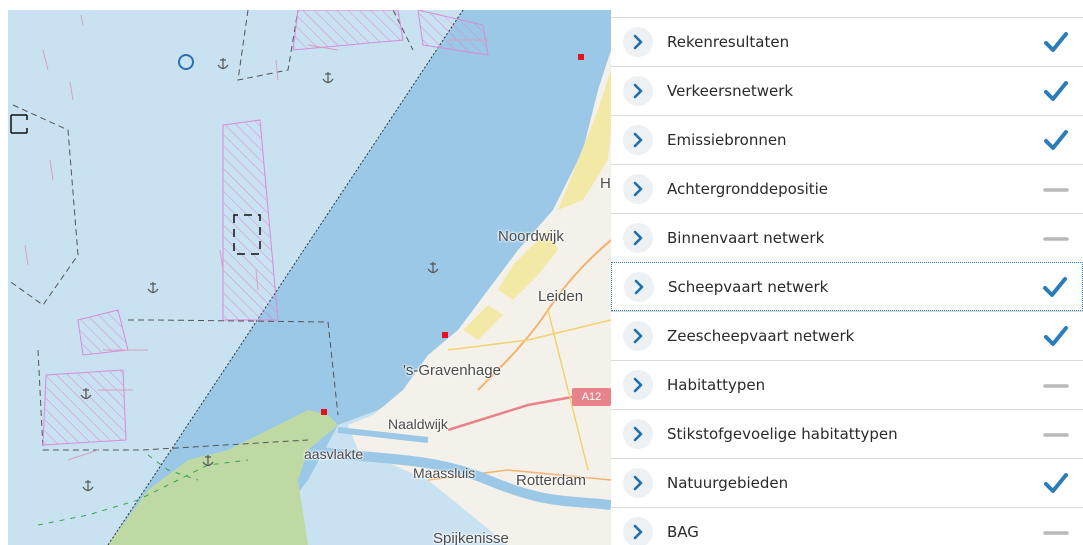  Describe the element at coordinates (746, 238) in the screenshot. I see `layer-label: Binnenvaart netwerk` at that location.